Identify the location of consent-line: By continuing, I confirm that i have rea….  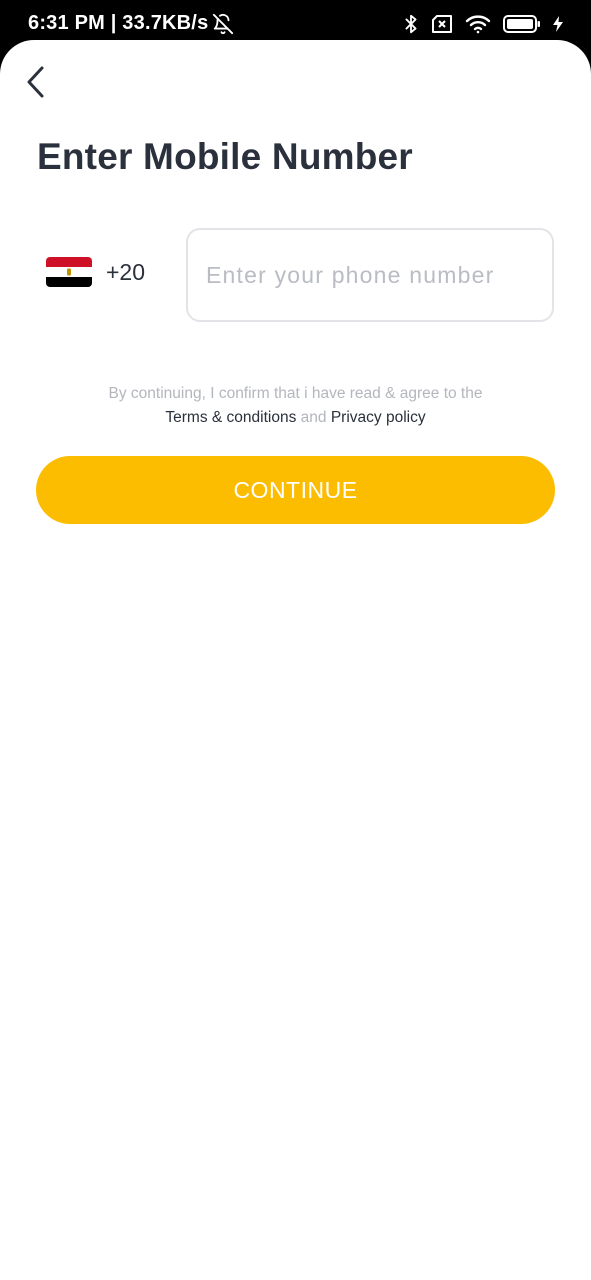
(295, 393).